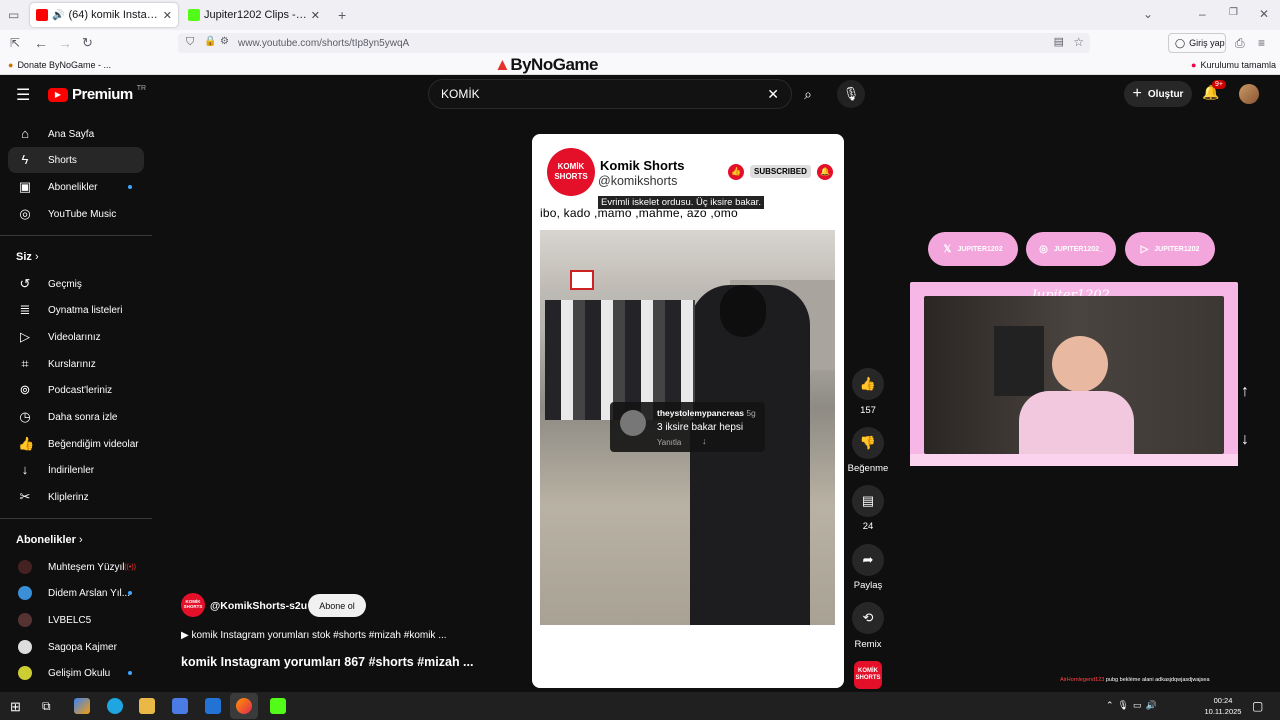 The image size is (1280, 720). What do you see at coordinates (104, 15) in the screenshot?
I see `tab-youtube: 🔊 (64) komik Instagram yorum ✕` at bounding box center [104, 15].